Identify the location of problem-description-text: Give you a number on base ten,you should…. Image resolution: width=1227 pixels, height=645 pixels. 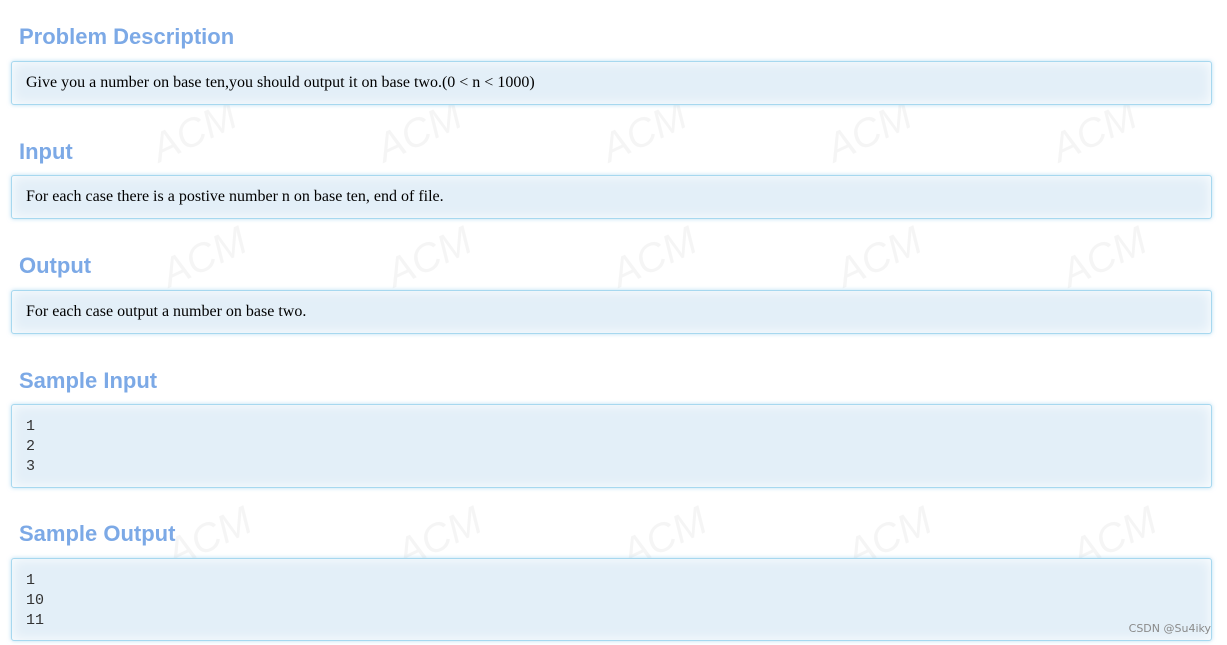
(280, 82).